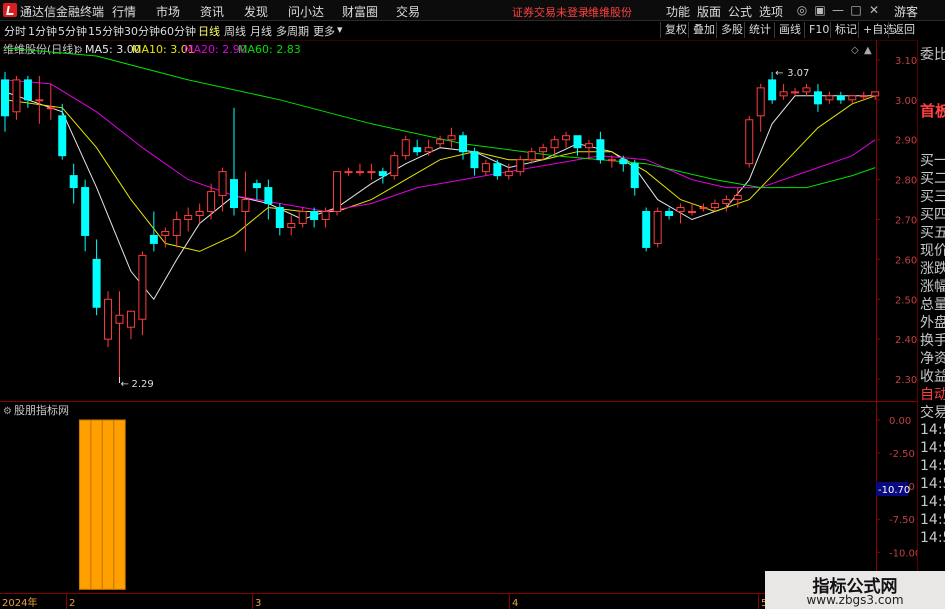 Image resolution: width=945 pixels, height=609 pixels. What do you see at coordinates (932, 394) in the screenshot?
I see `quote-panel-item: 自动` at bounding box center [932, 394].